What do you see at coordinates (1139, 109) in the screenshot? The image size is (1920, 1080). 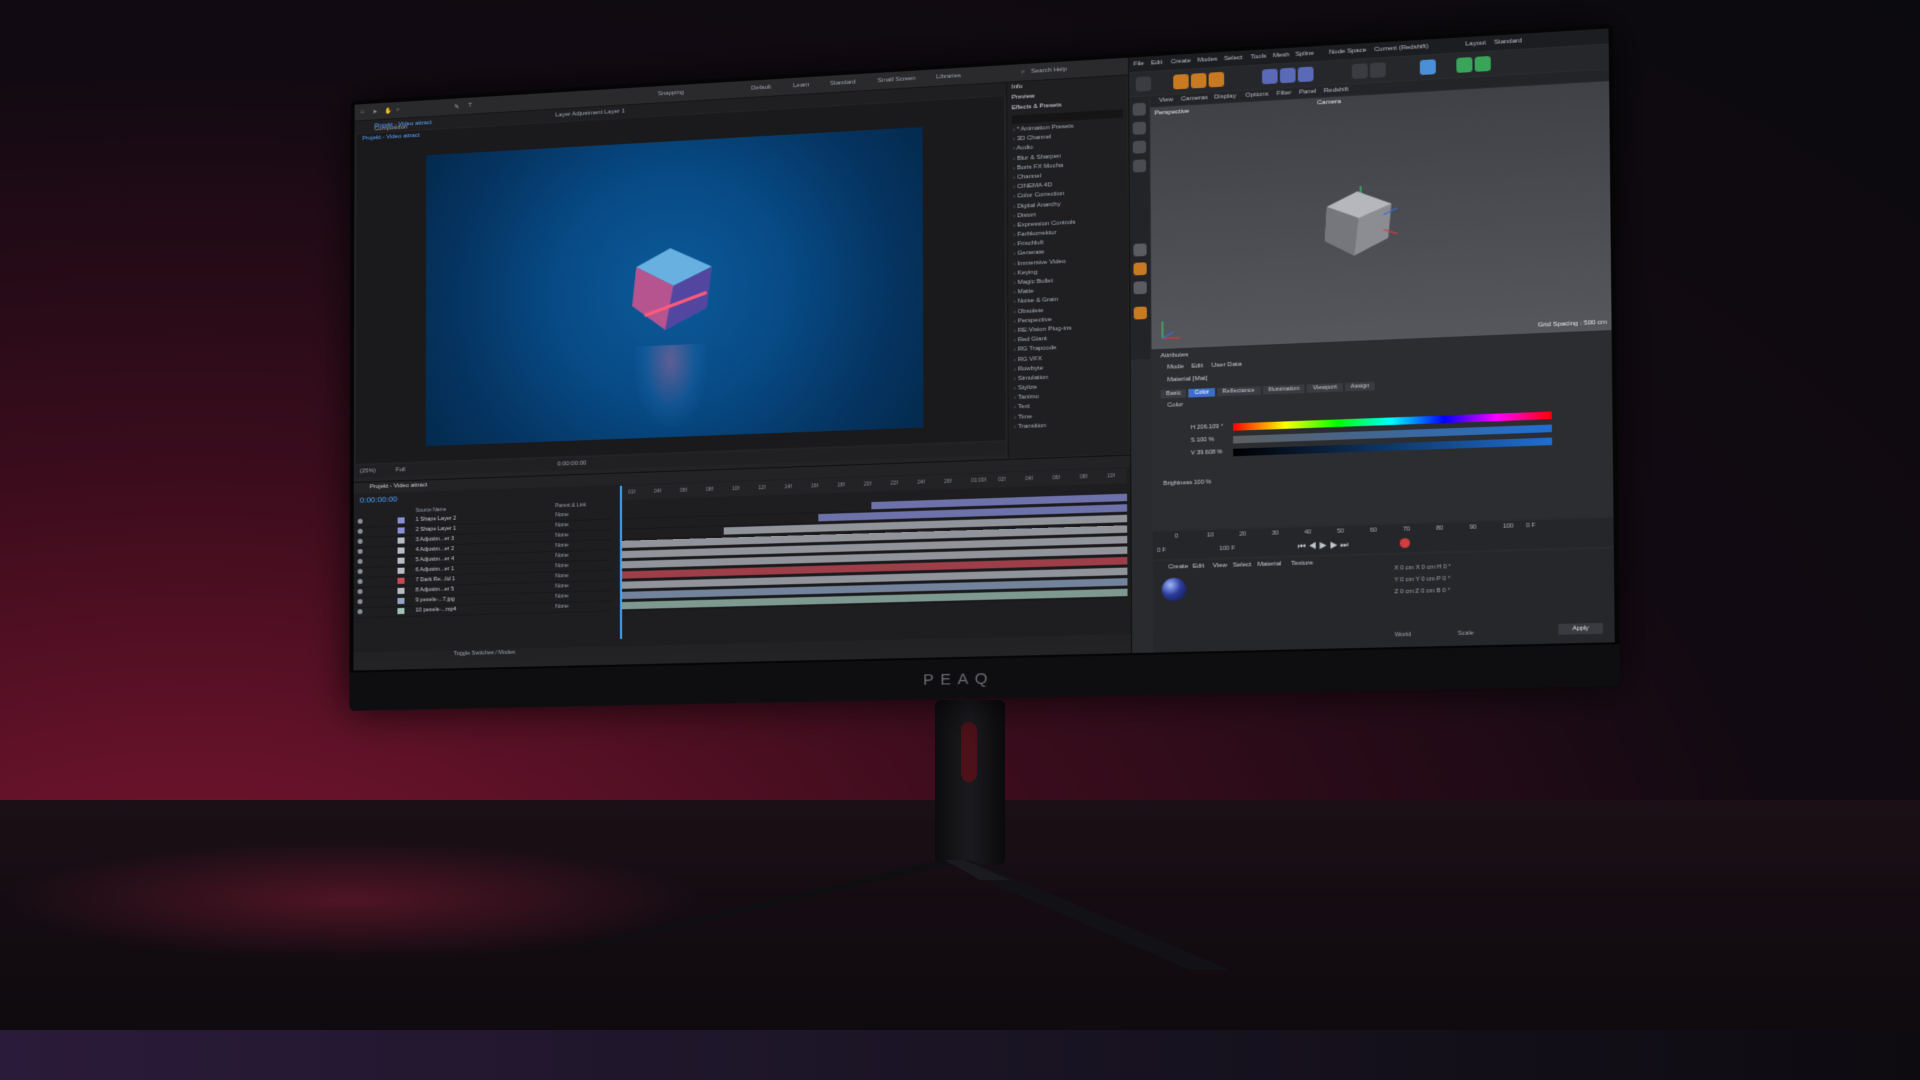 I see `model-mode-icon` at bounding box center [1139, 109].